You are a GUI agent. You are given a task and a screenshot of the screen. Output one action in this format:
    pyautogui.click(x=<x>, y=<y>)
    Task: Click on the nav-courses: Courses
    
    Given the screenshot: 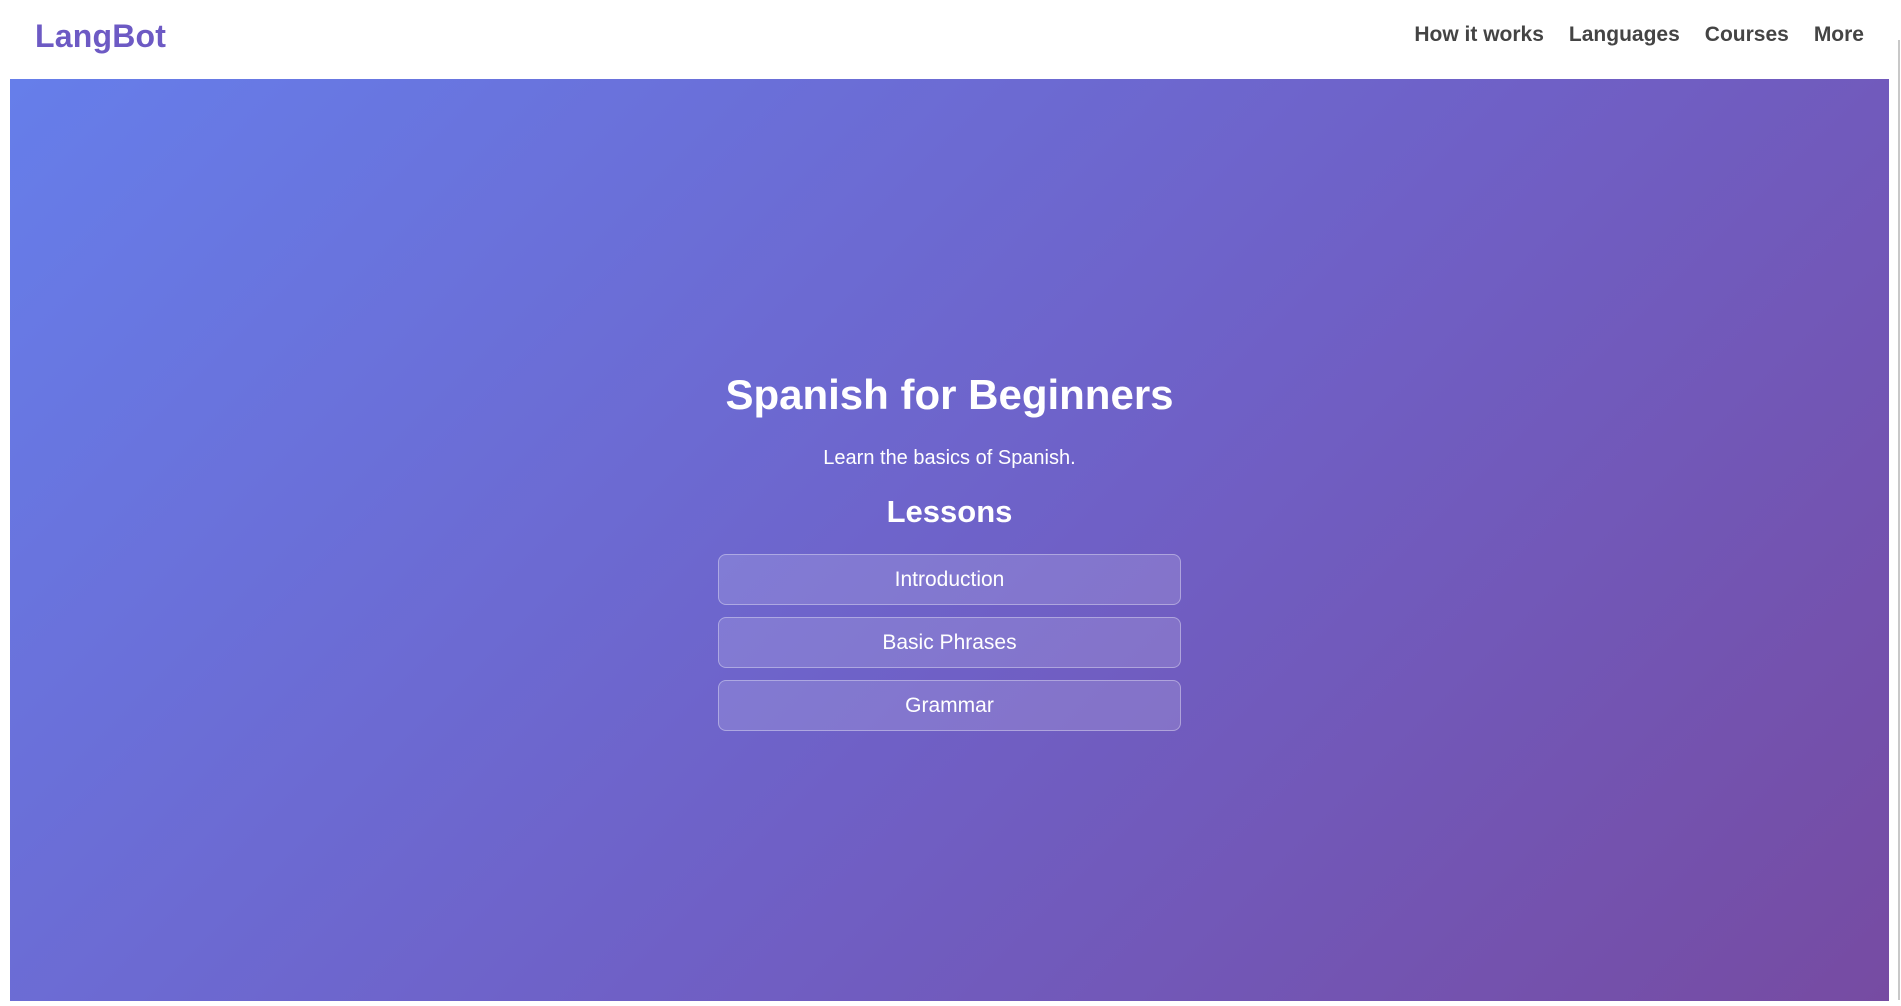 What is the action you would take?
    pyautogui.click(x=1747, y=35)
    